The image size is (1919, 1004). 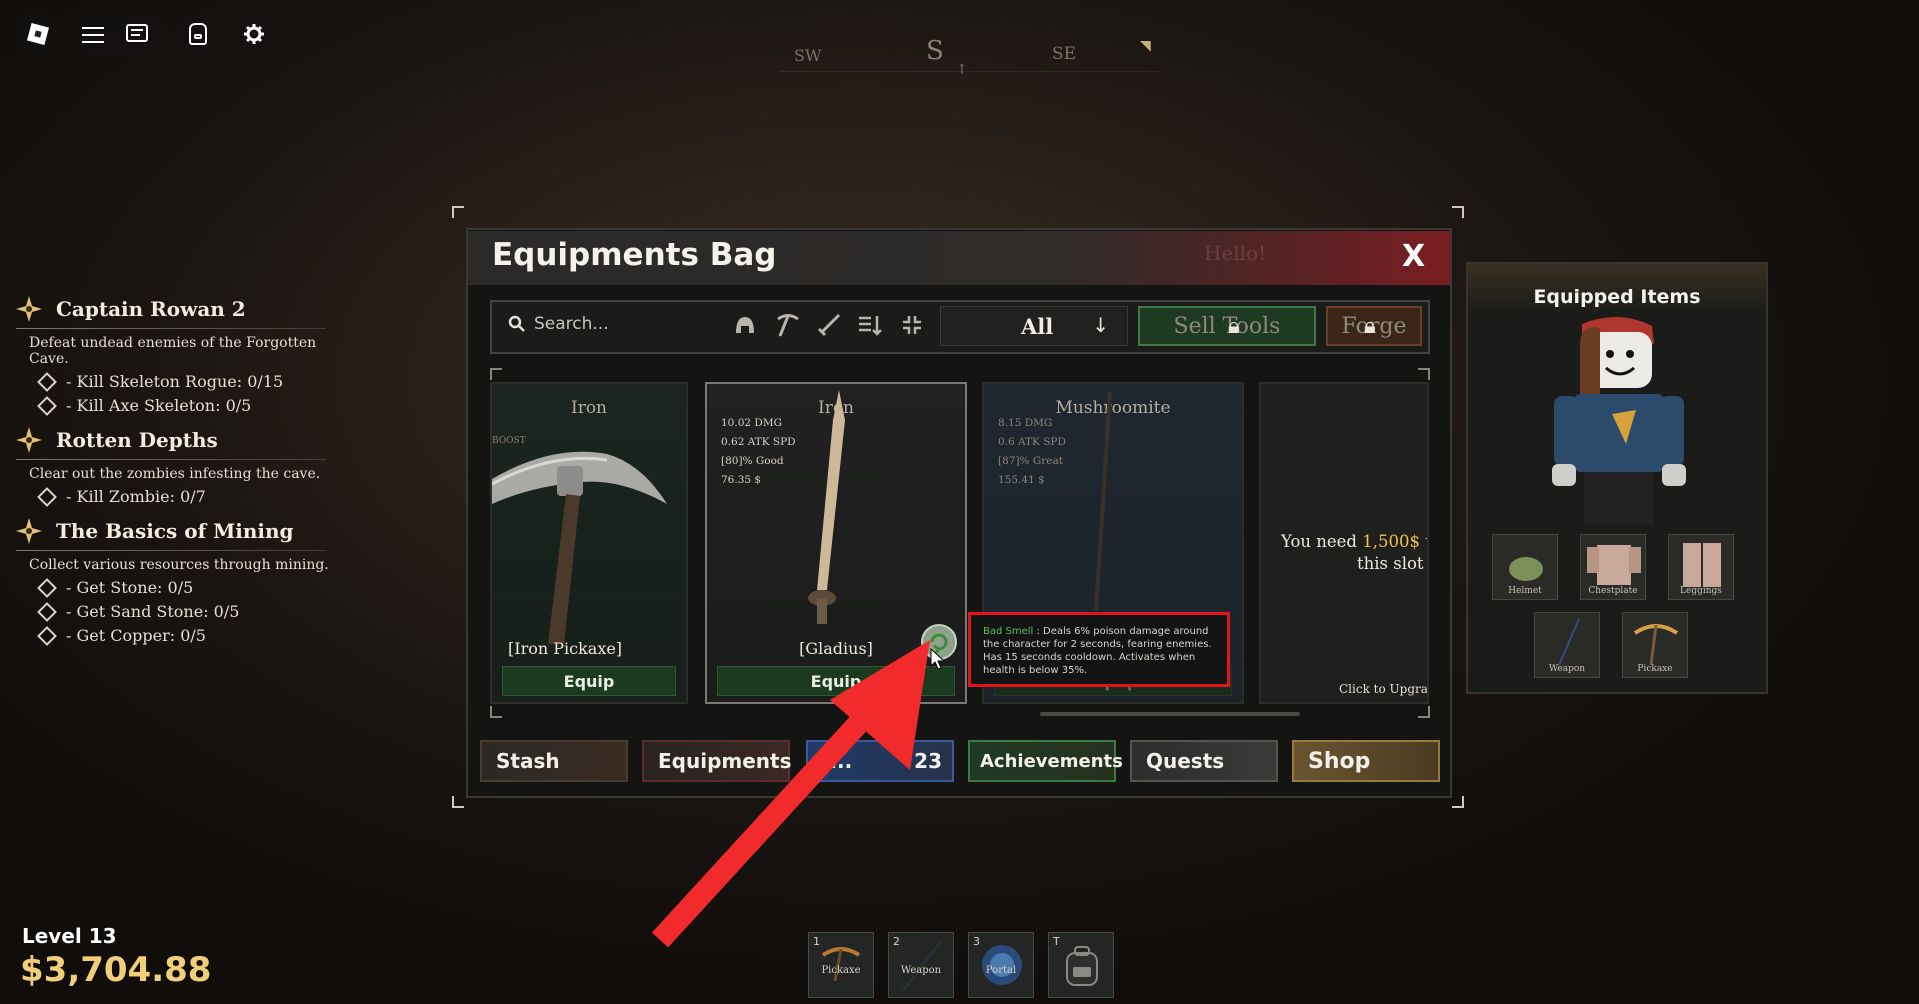 I want to click on chat-icon, so click(x=137, y=33).